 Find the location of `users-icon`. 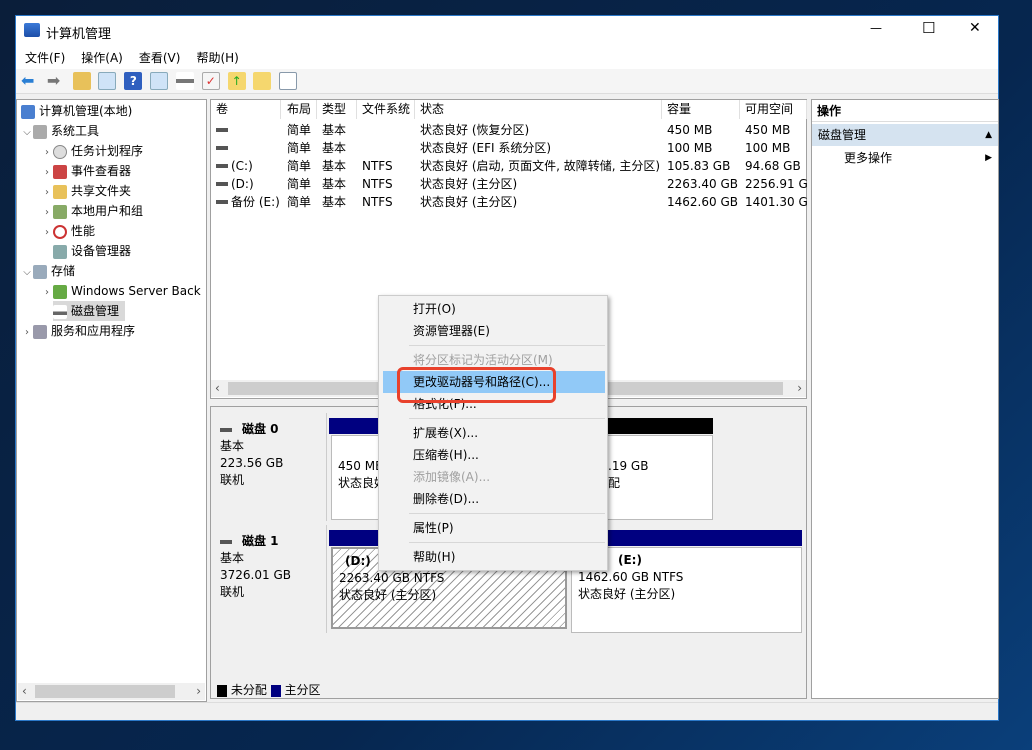

users-icon is located at coordinates (60, 211).